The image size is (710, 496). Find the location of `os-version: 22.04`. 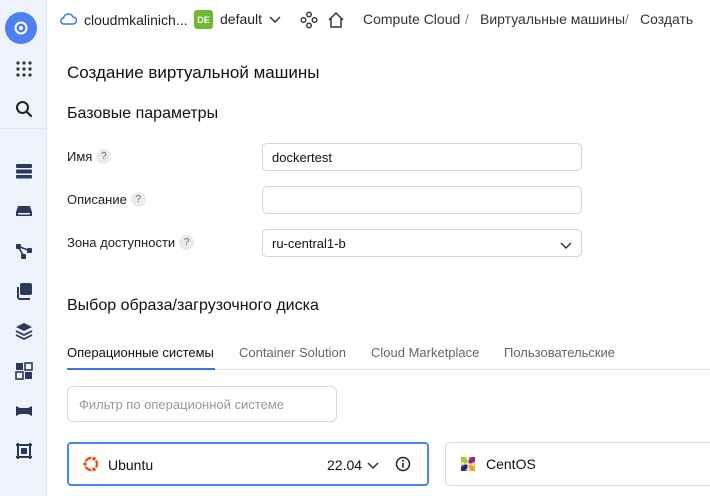

os-version: 22.04 is located at coordinates (344, 465).